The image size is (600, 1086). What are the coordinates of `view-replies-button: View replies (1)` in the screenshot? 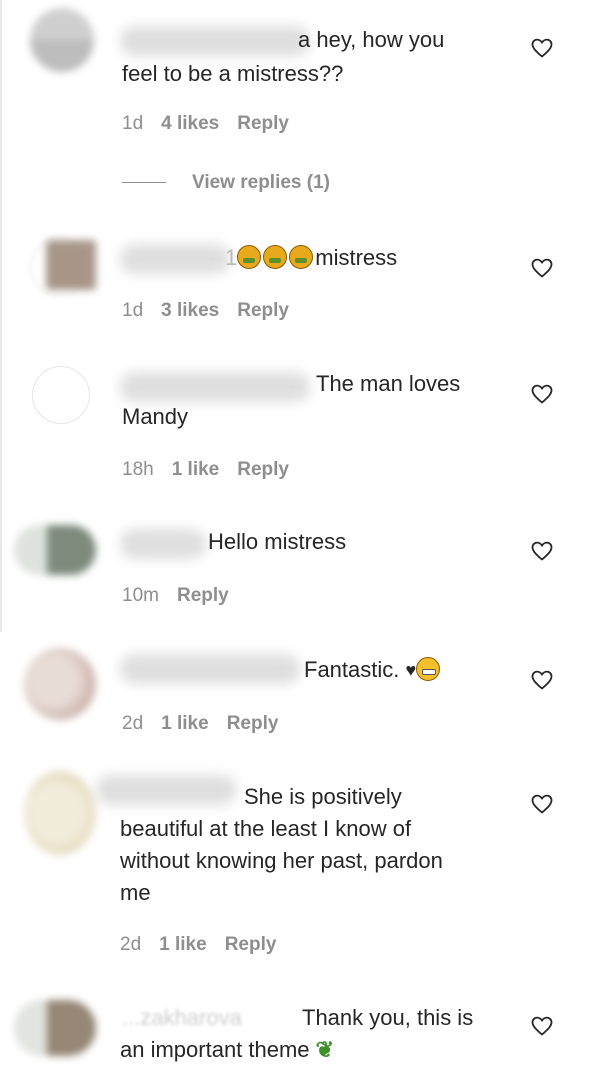 It's located at (226, 183).